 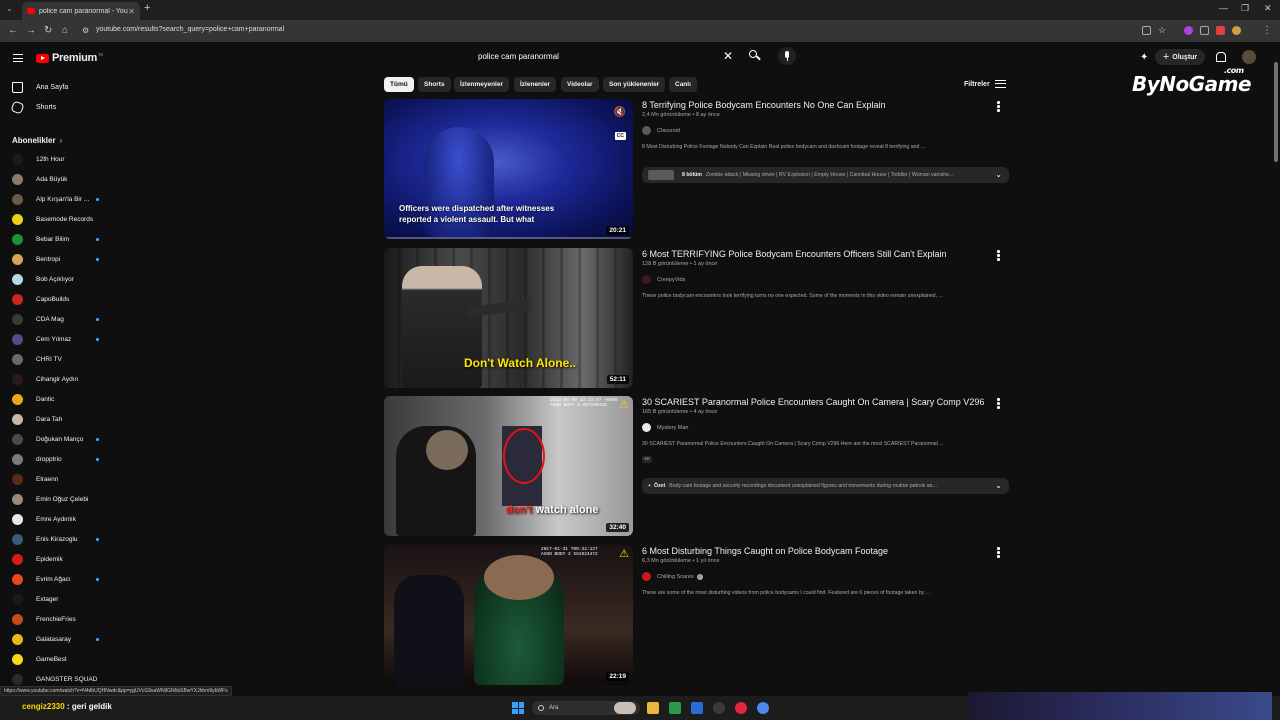 I want to click on sidebar-subscription: FrenchieFries, so click(x=62, y=619).